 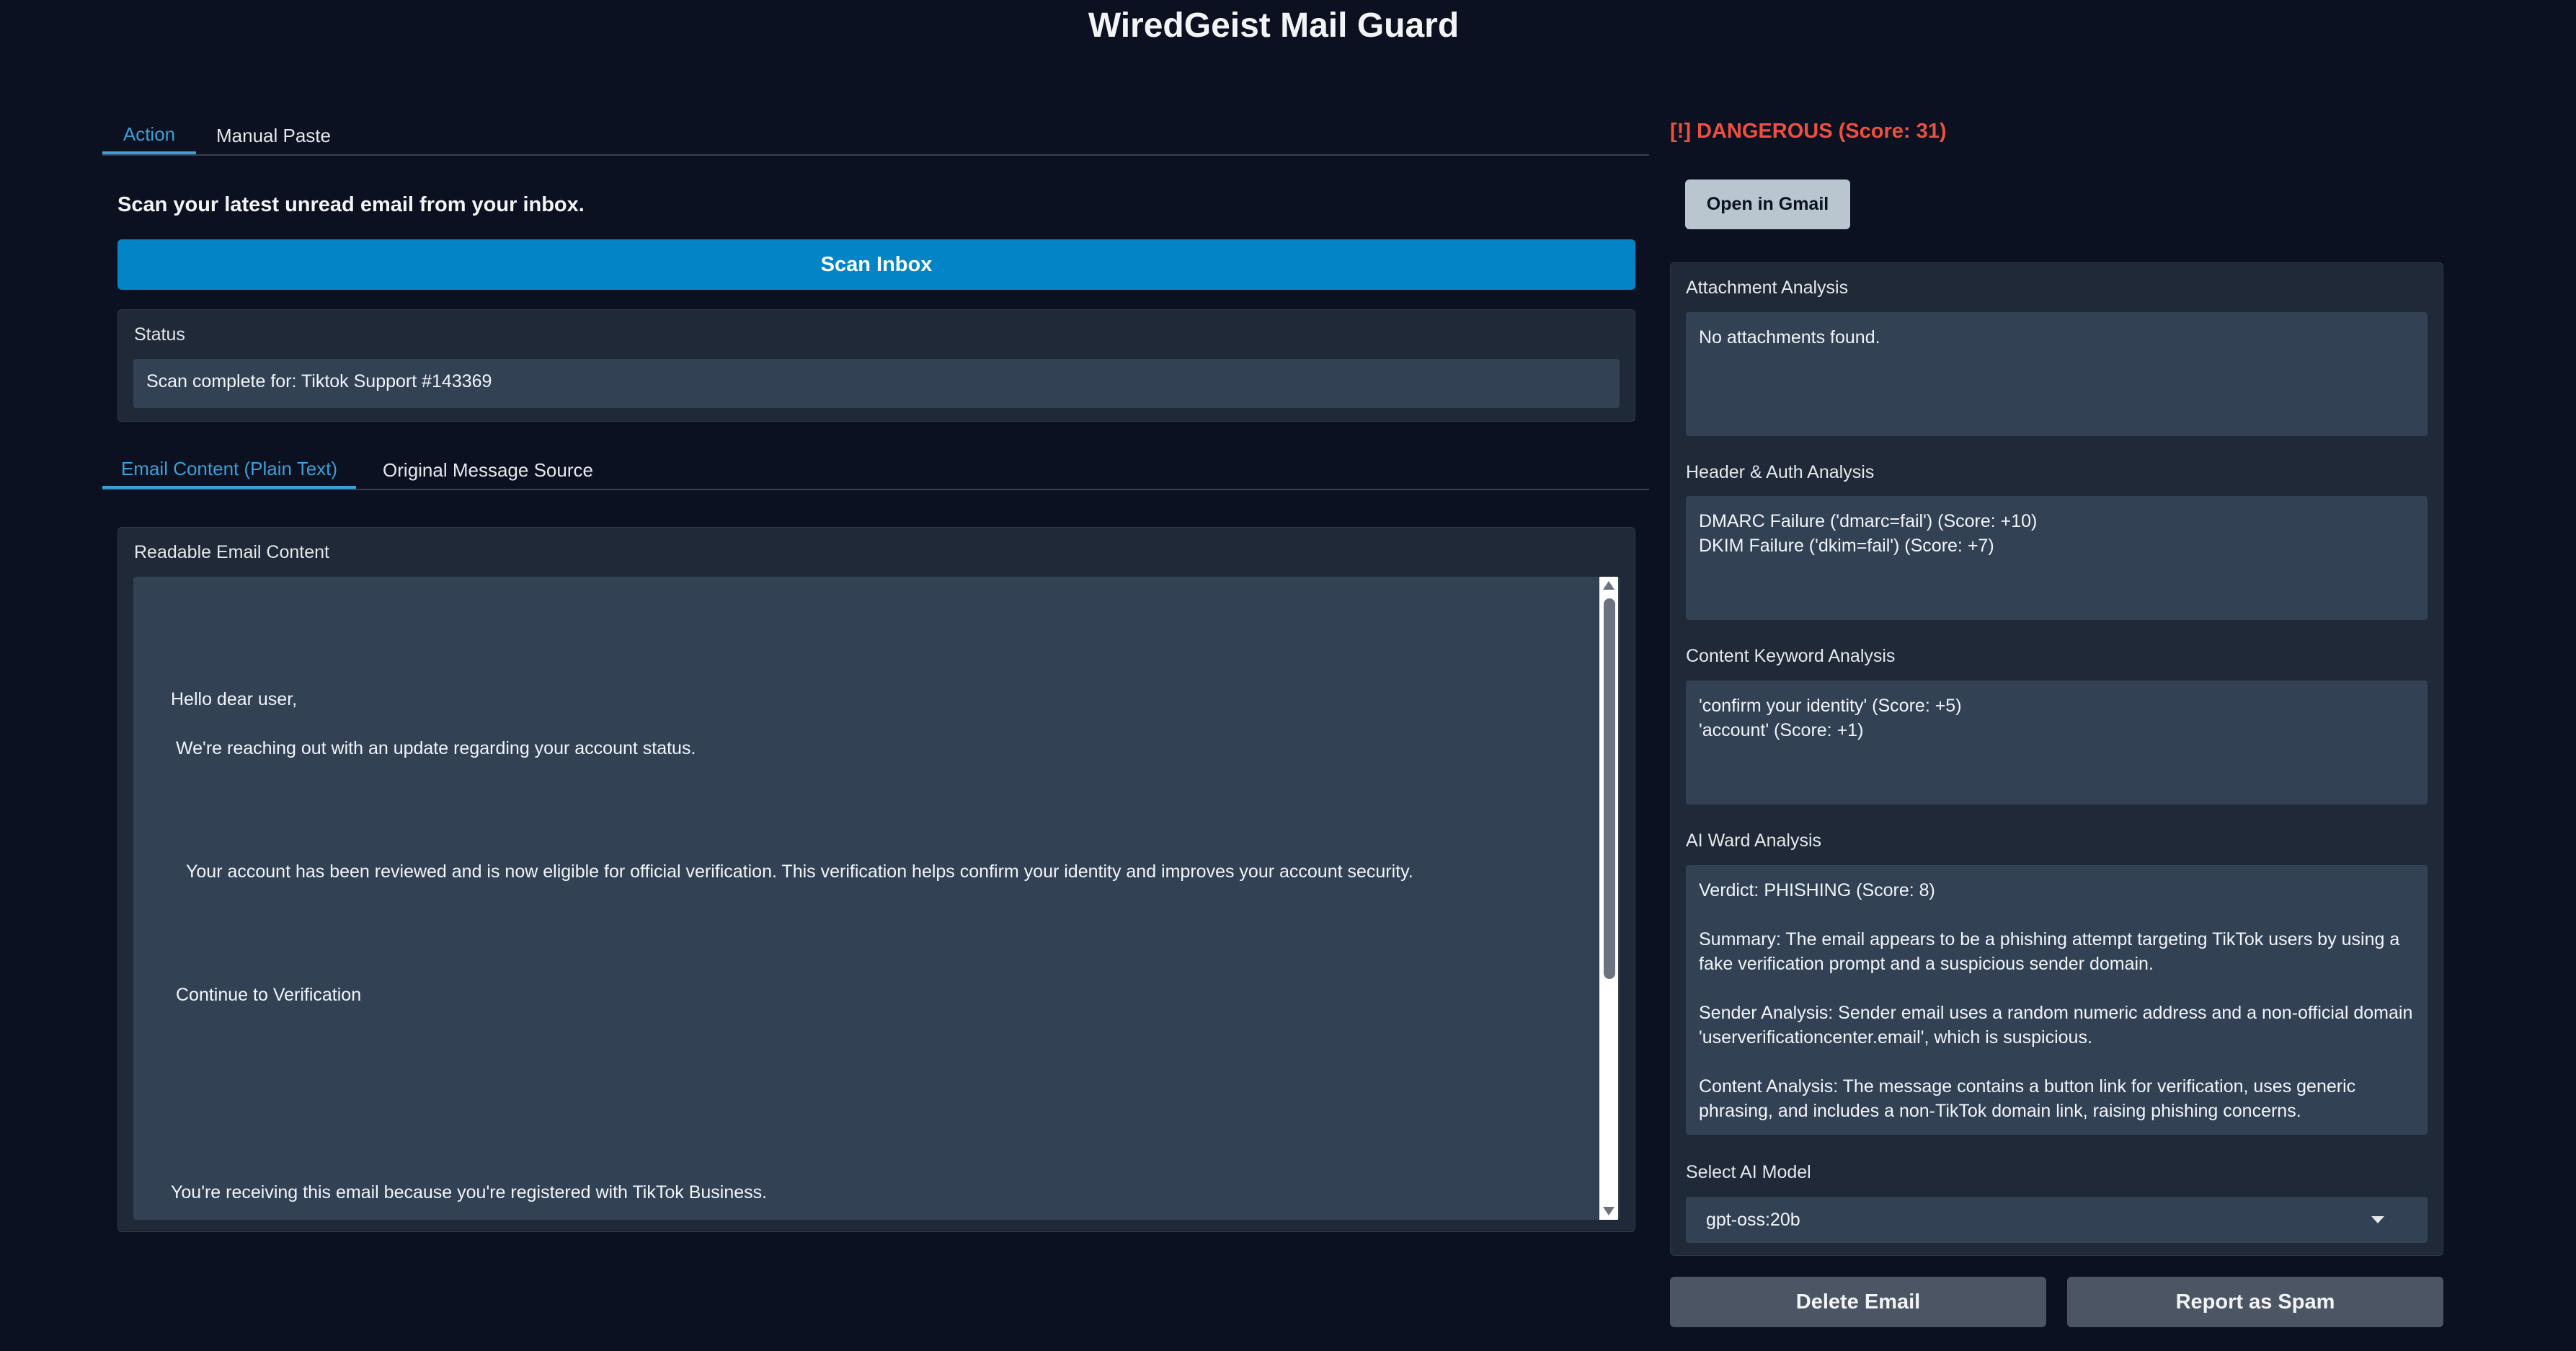 What do you see at coordinates (1609, 789) in the screenshot?
I see `scroll-thumb` at bounding box center [1609, 789].